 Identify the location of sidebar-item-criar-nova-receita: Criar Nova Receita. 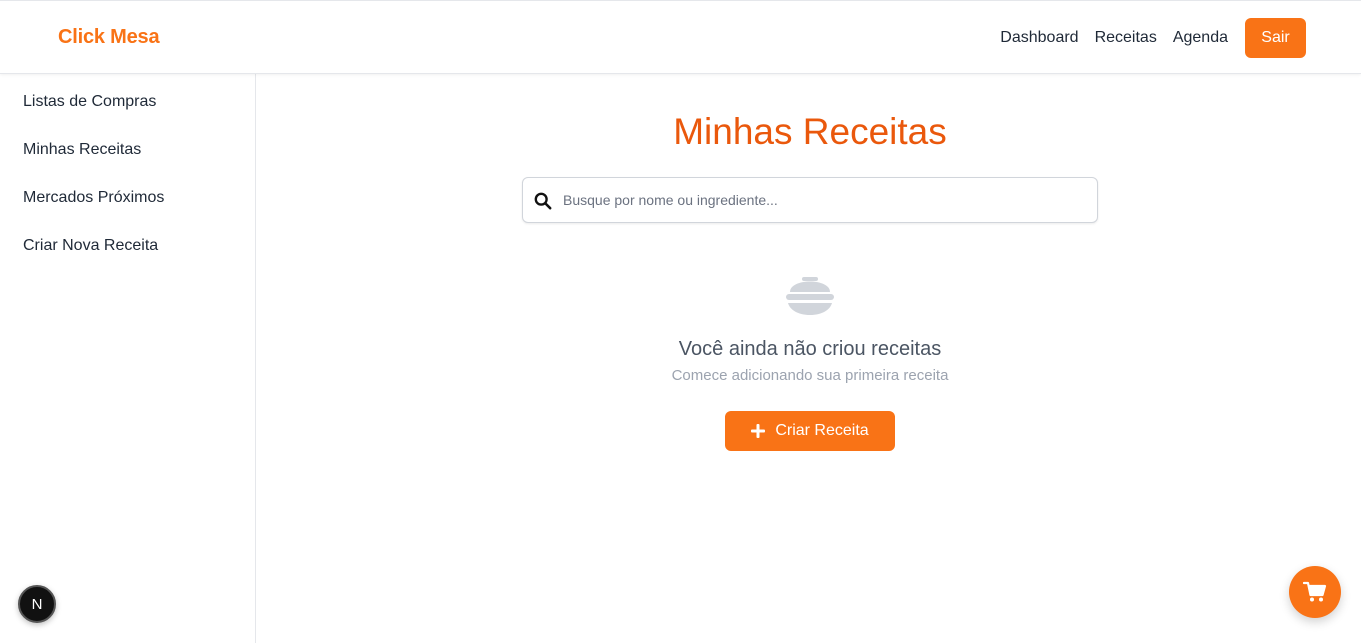
(90, 246).